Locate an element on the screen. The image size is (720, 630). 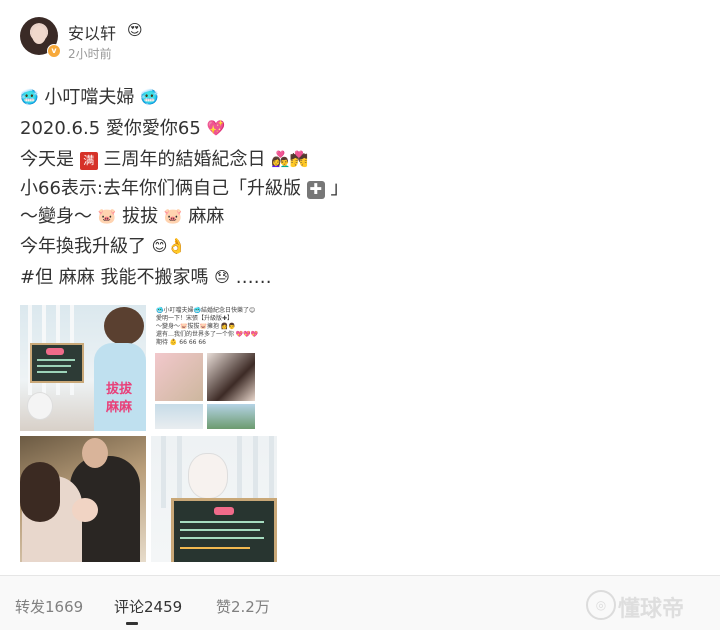
repost-button: 转发1669 is located at coordinates (49, 606).